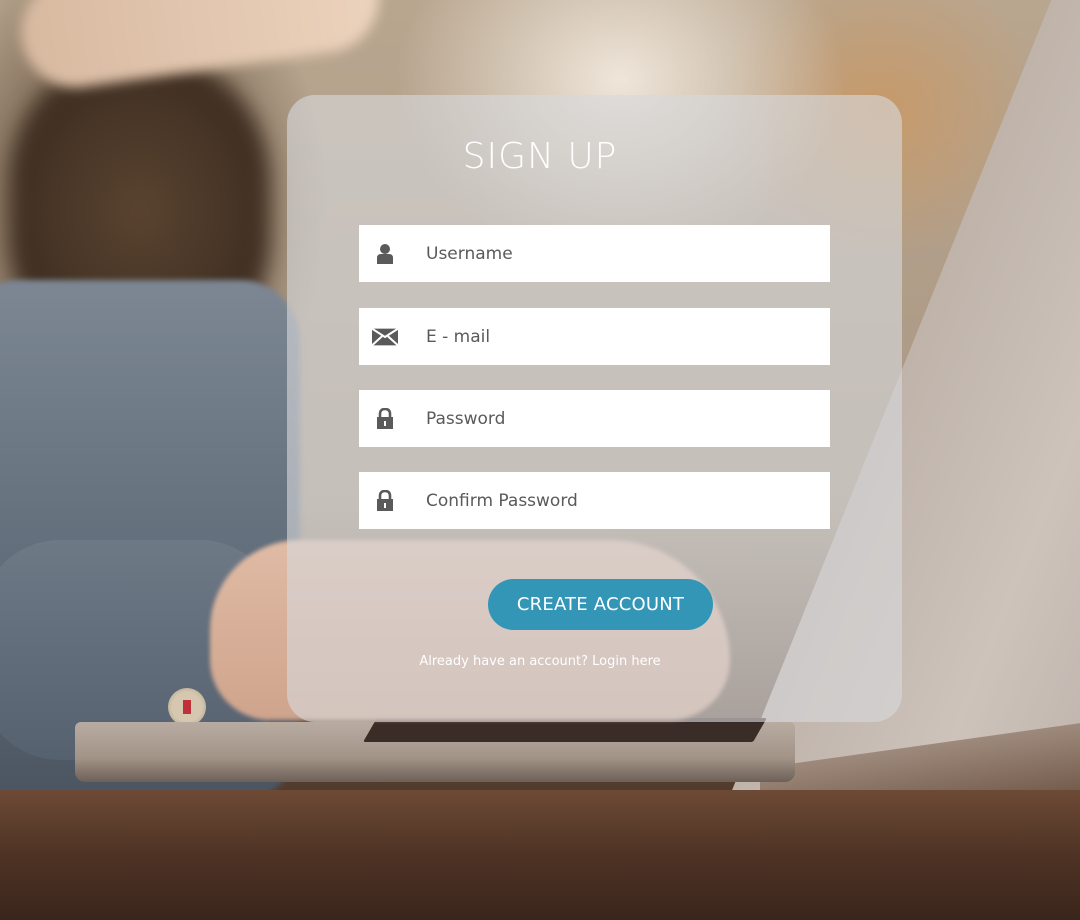  I want to click on confirm-password-input, so click(627, 500).